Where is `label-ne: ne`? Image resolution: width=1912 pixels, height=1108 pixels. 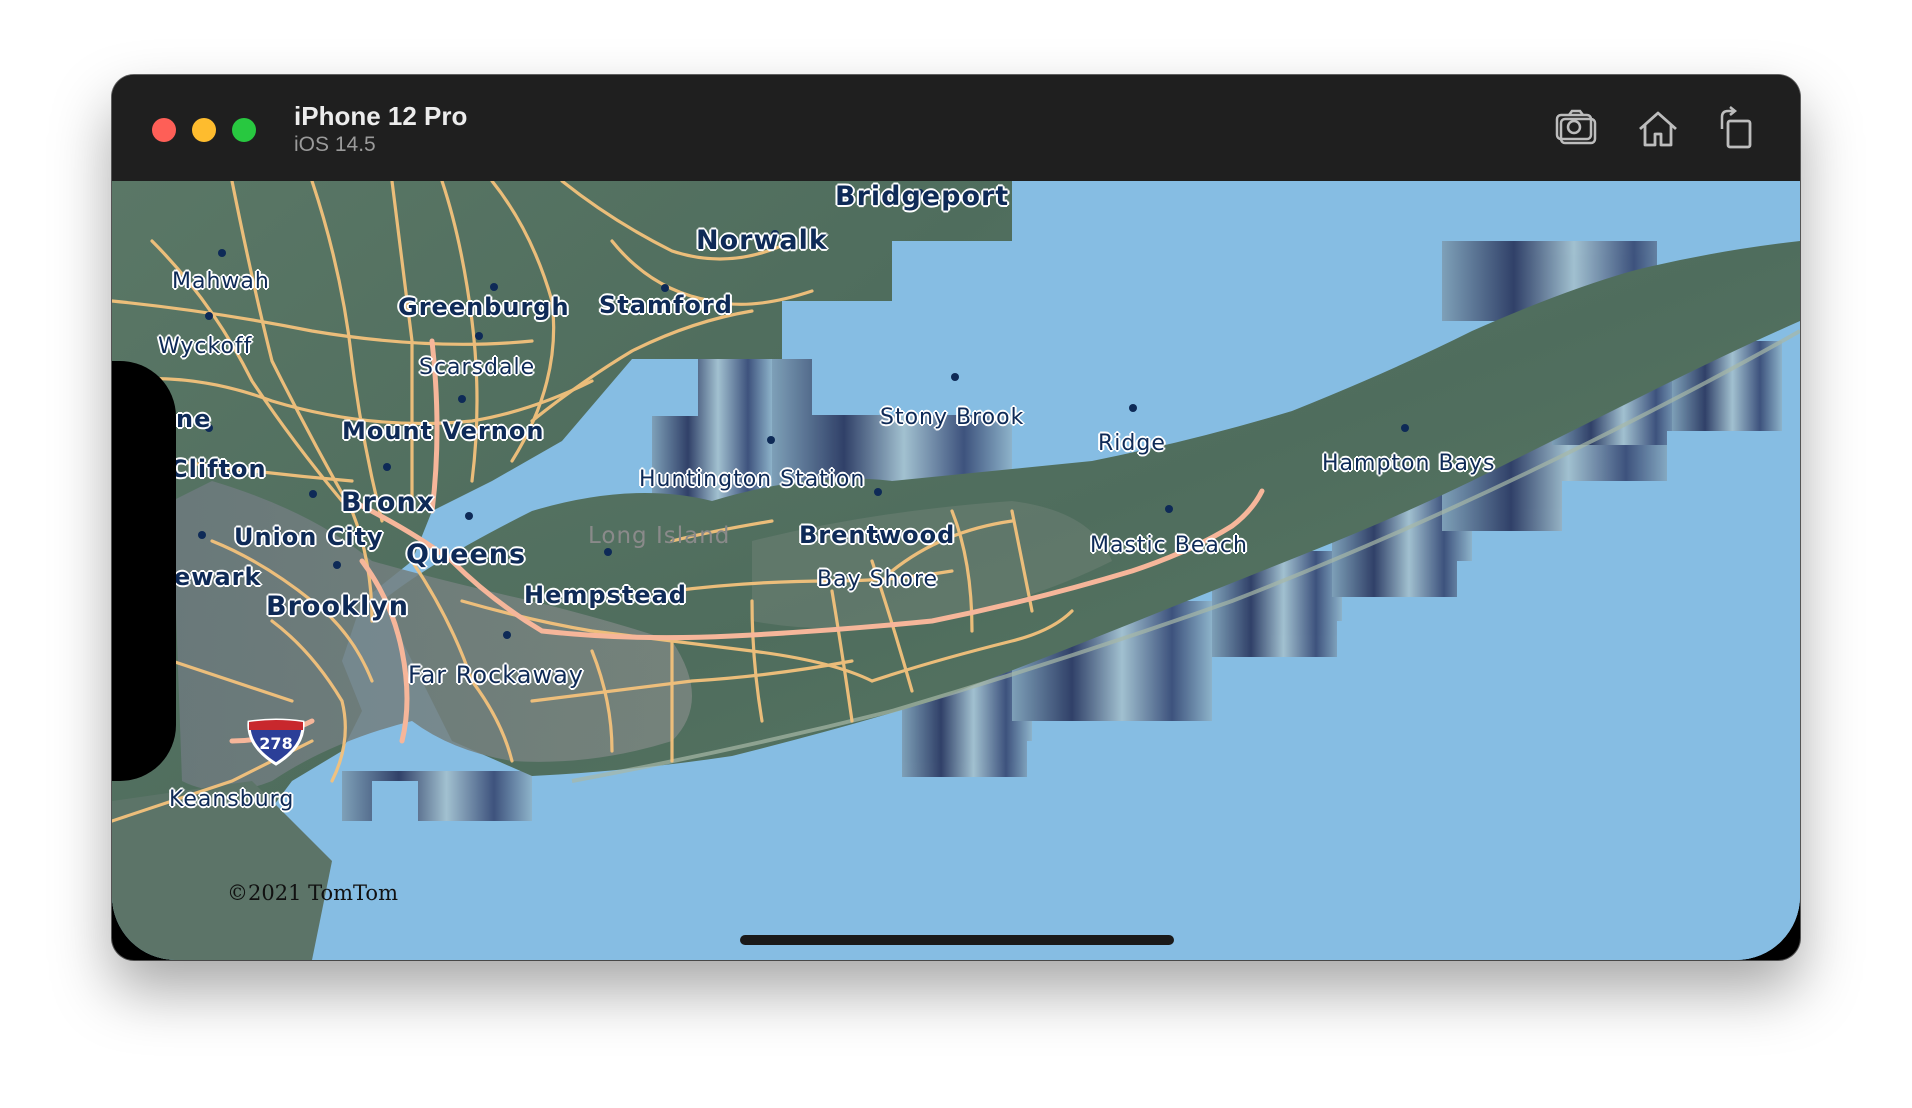 label-ne: ne is located at coordinates (194, 419).